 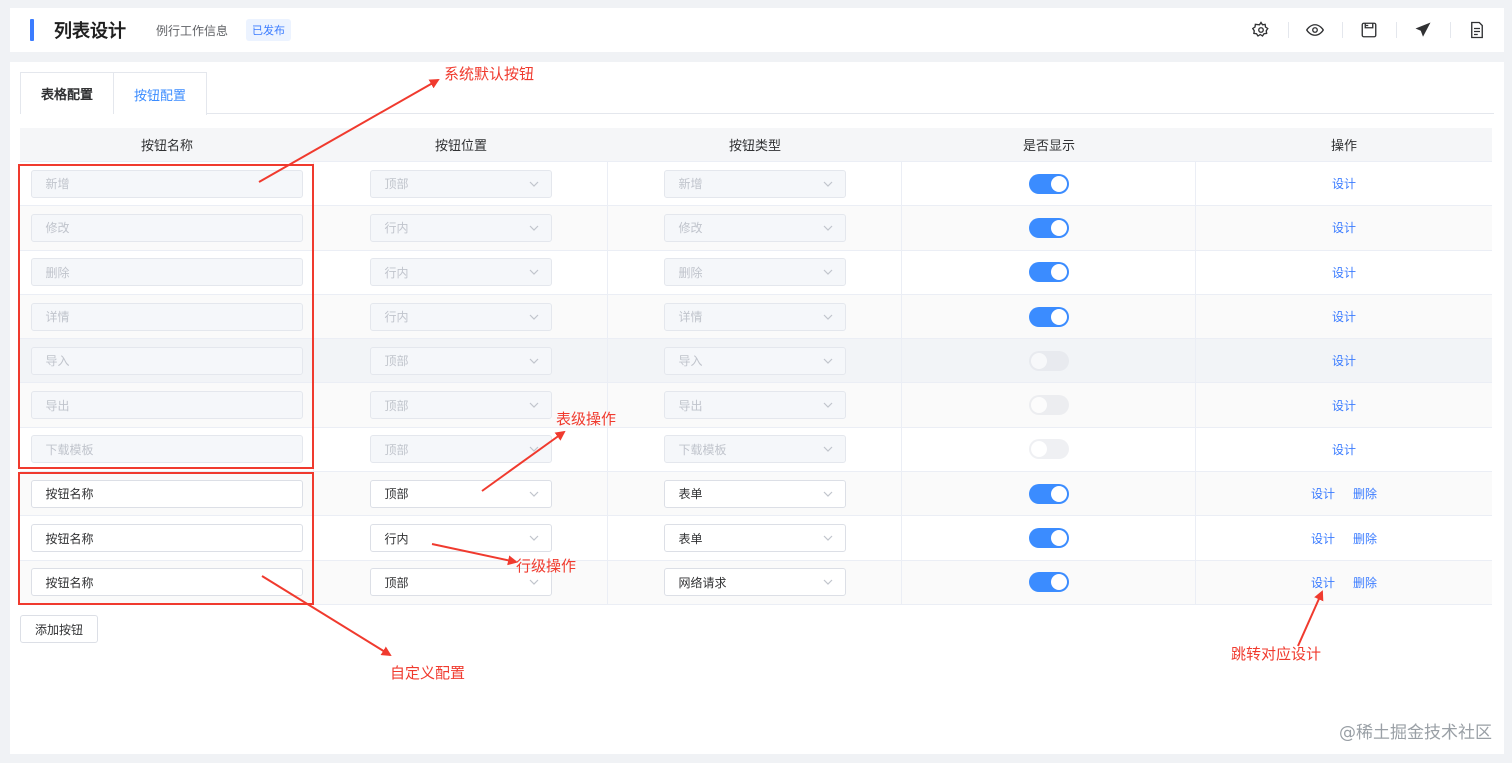 I want to click on column-header: 按钮位置, so click(x=460, y=146).